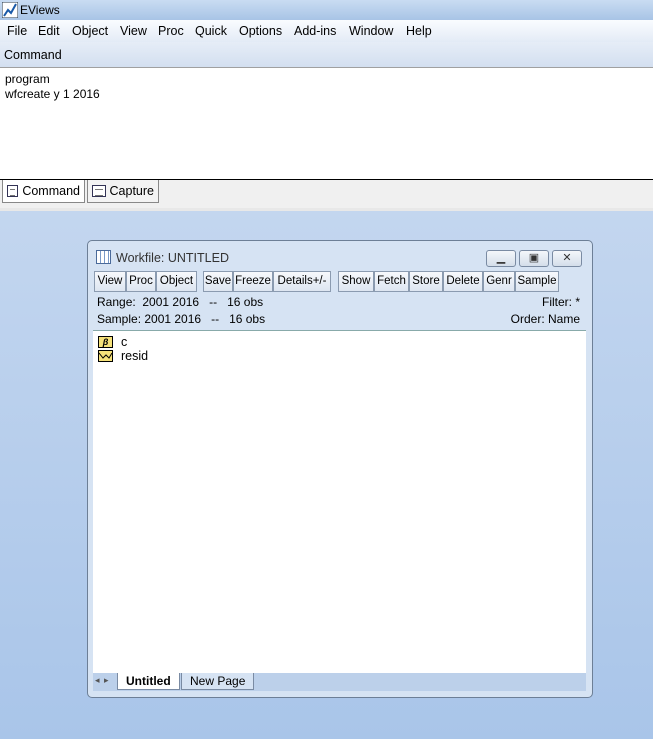  I want to click on object-name: c, so click(124, 342).